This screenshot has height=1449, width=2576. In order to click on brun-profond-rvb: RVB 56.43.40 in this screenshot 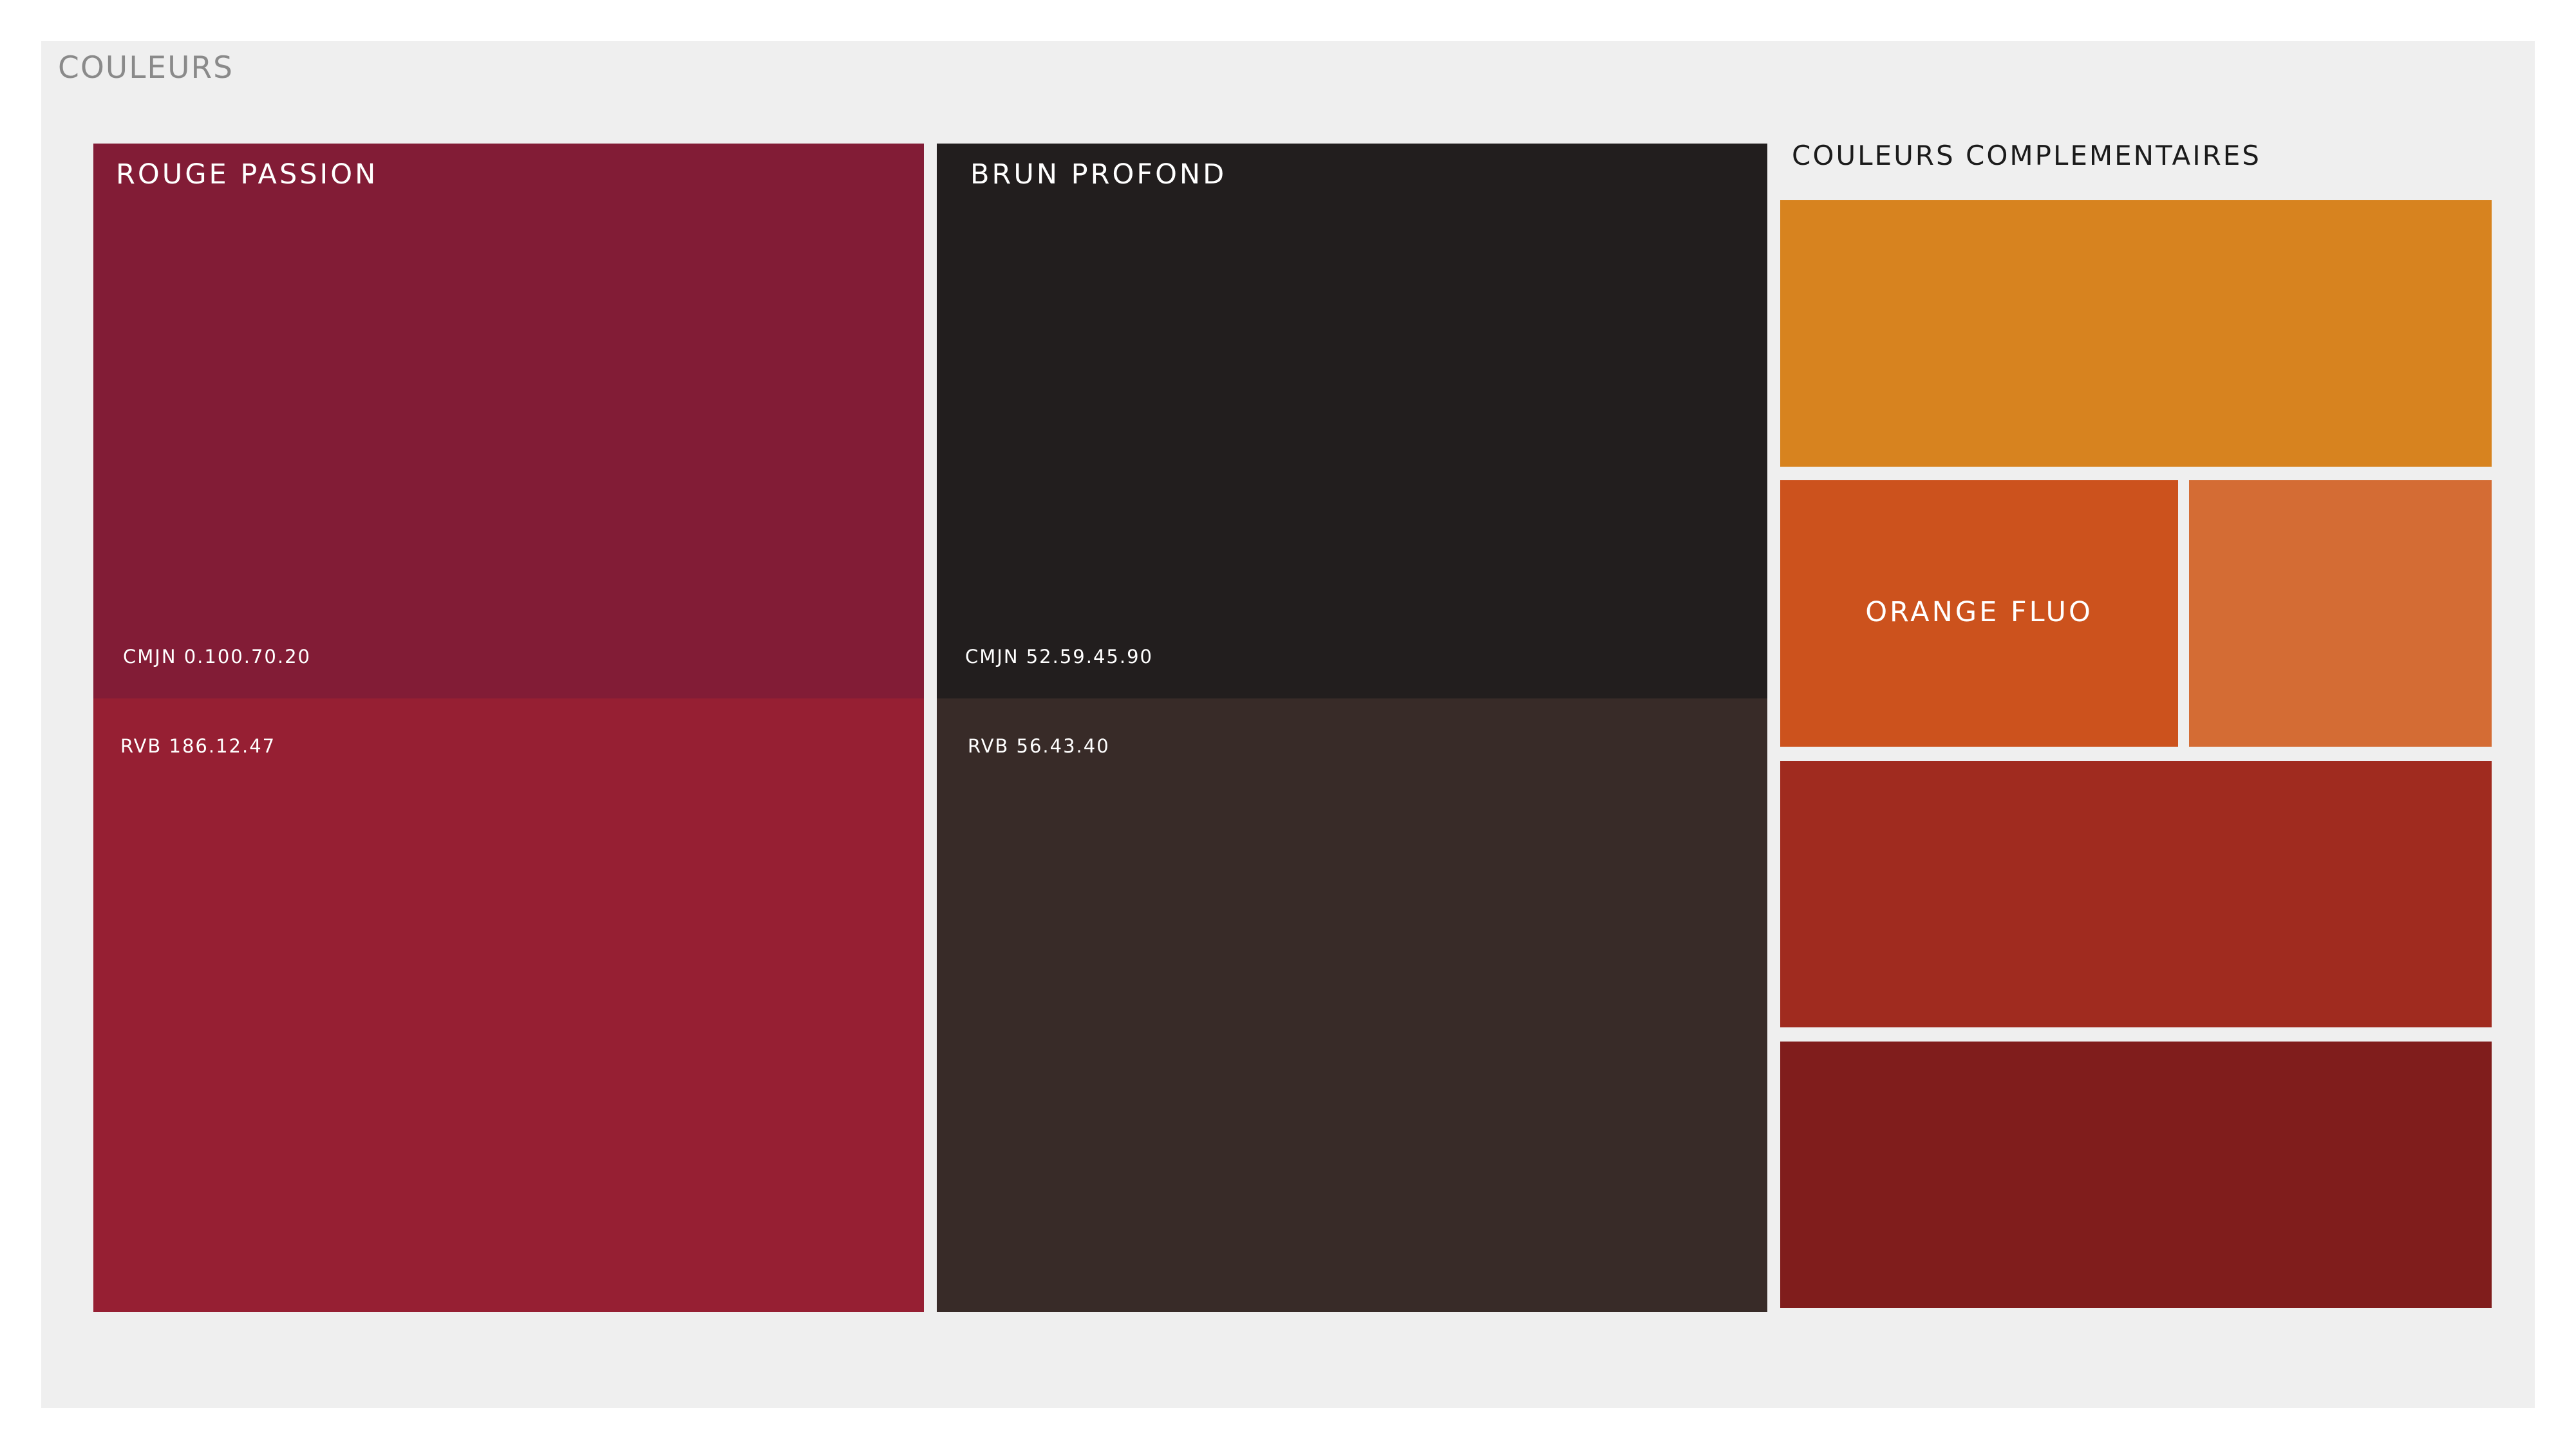, I will do `click(1039, 746)`.